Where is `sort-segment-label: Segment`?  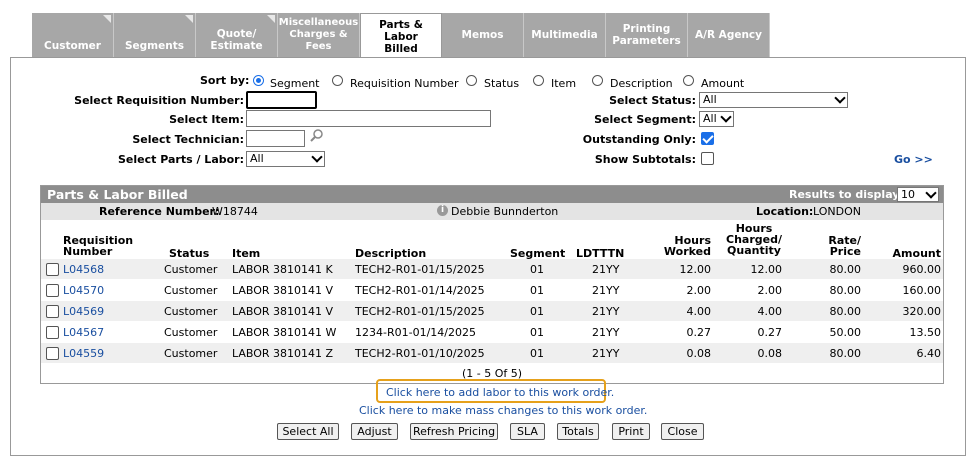
sort-segment-label: Segment is located at coordinates (295, 83).